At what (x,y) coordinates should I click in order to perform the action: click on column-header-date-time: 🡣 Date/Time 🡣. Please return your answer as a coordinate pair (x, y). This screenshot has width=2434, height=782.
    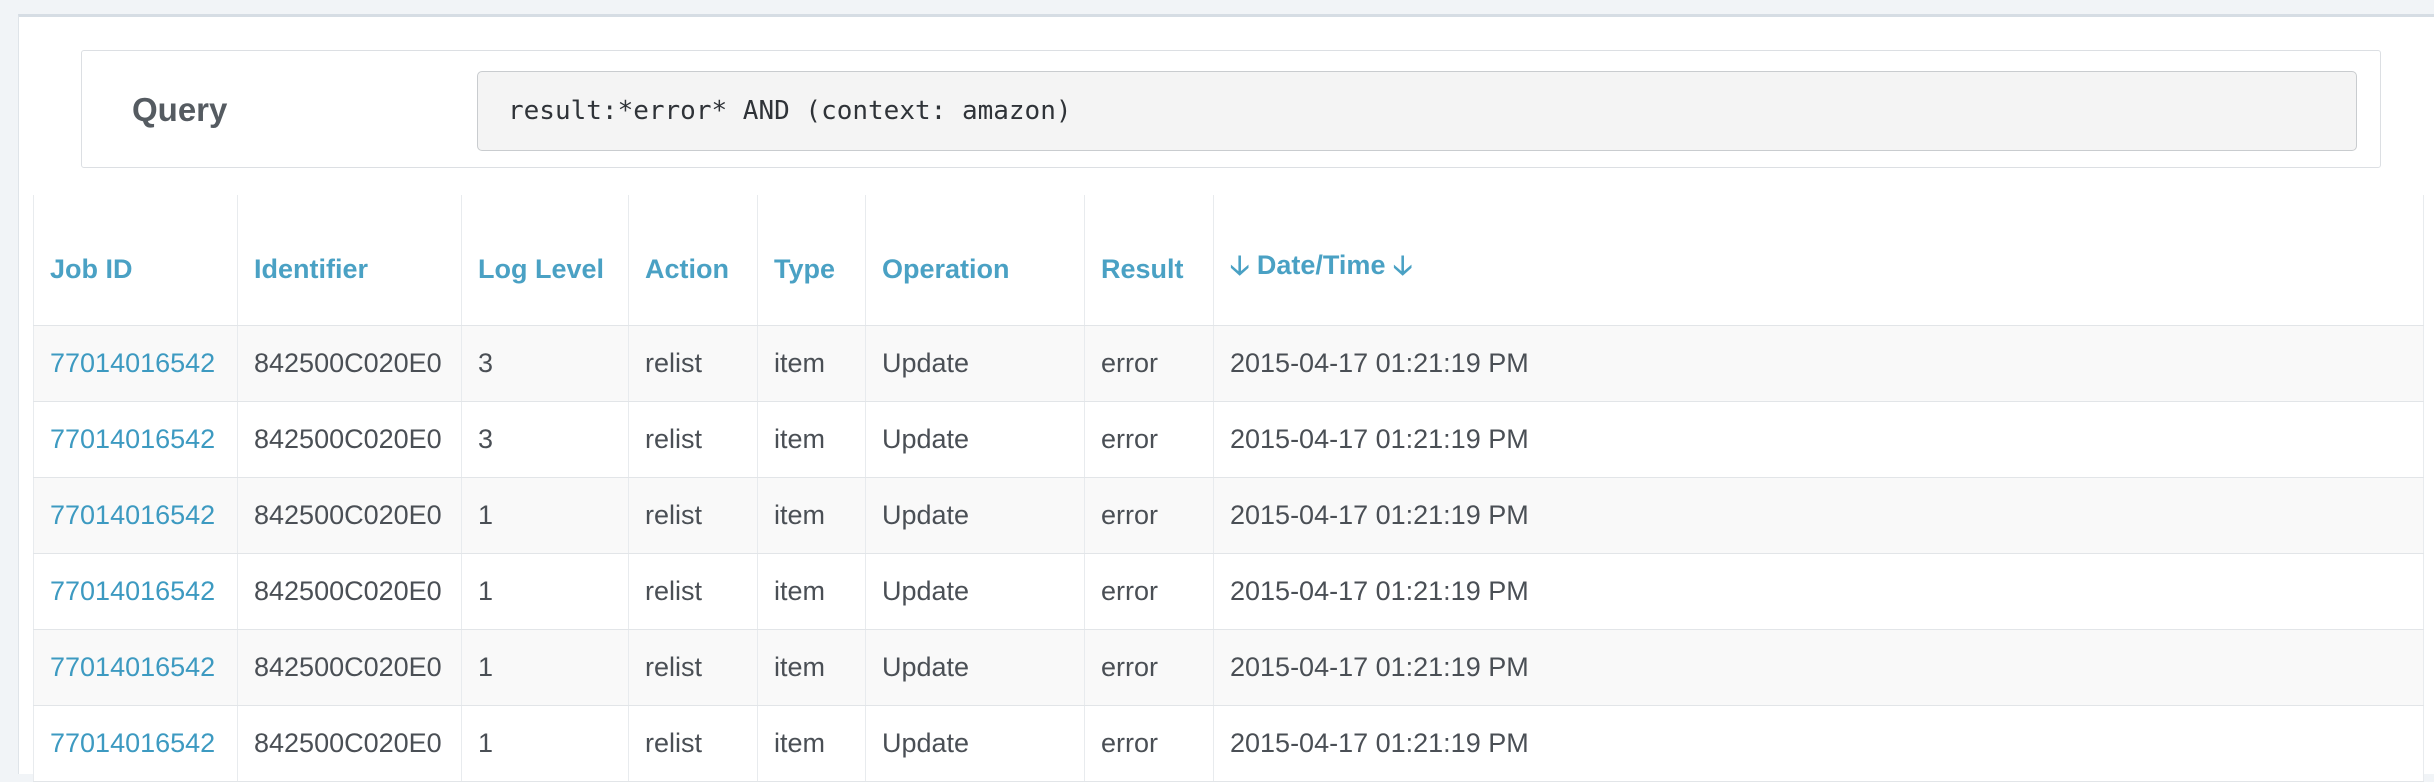
    Looking at the image, I should click on (1818, 260).